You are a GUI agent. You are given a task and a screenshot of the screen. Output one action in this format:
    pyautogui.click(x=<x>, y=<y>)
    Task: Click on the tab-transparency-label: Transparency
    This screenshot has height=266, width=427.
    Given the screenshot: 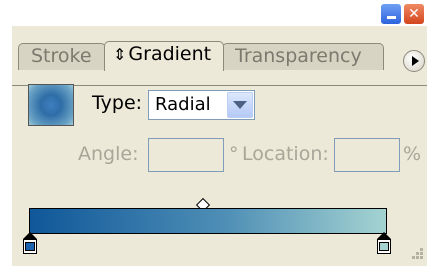 What is the action you would take?
    pyautogui.click(x=298, y=56)
    